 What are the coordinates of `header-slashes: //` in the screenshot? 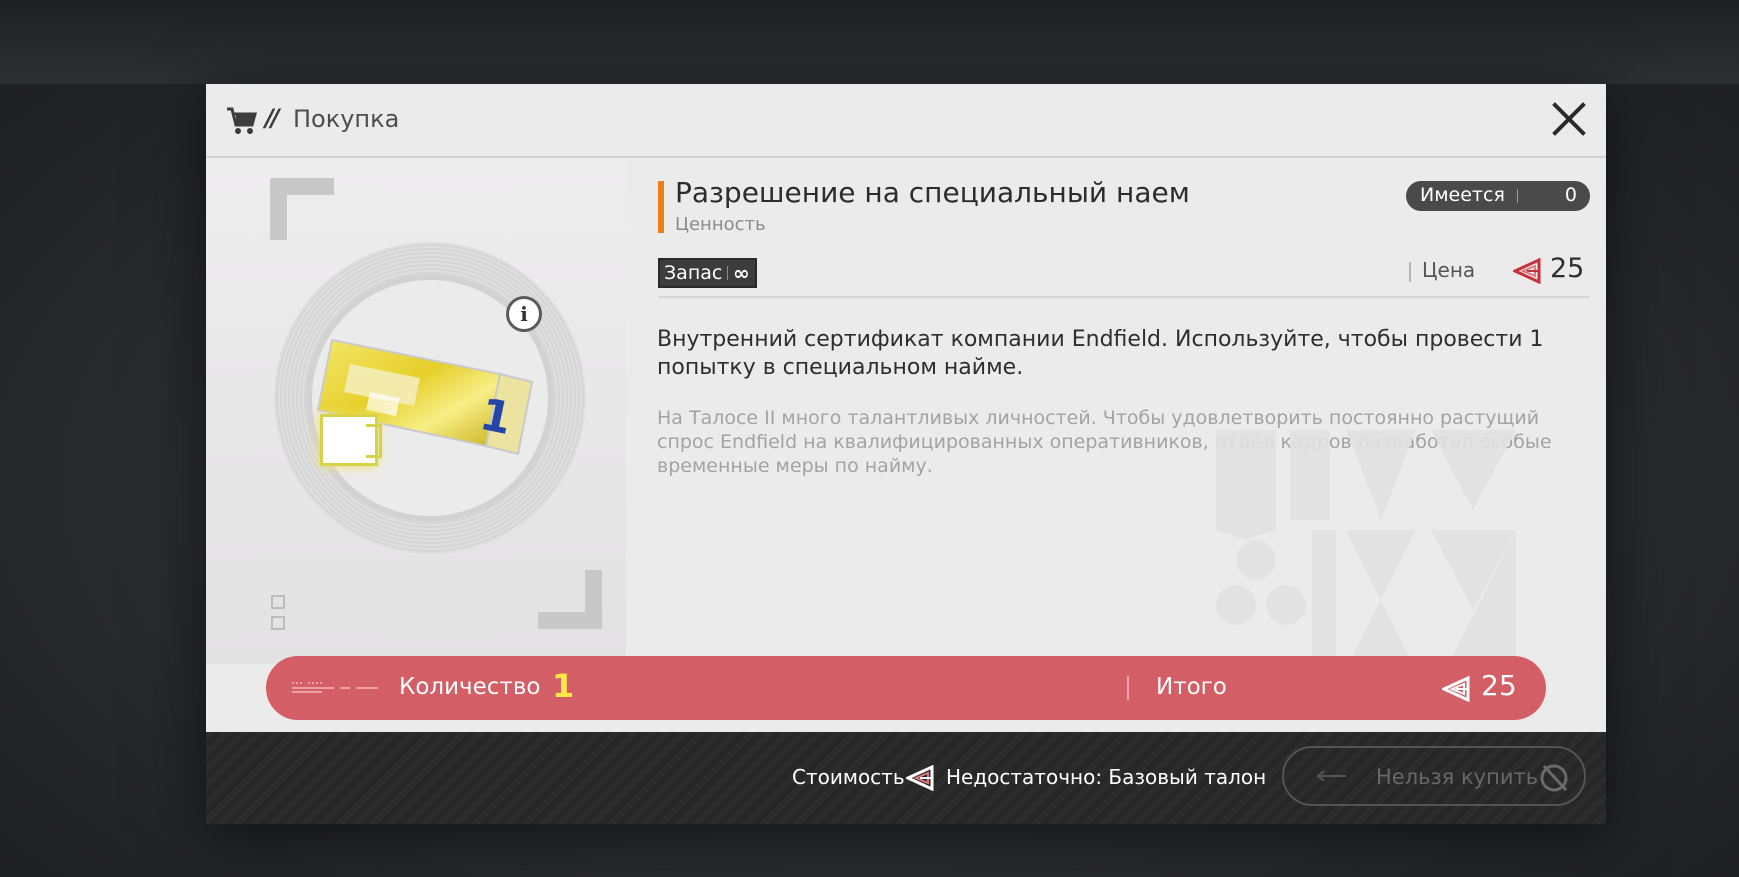 It's located at (272, 118).